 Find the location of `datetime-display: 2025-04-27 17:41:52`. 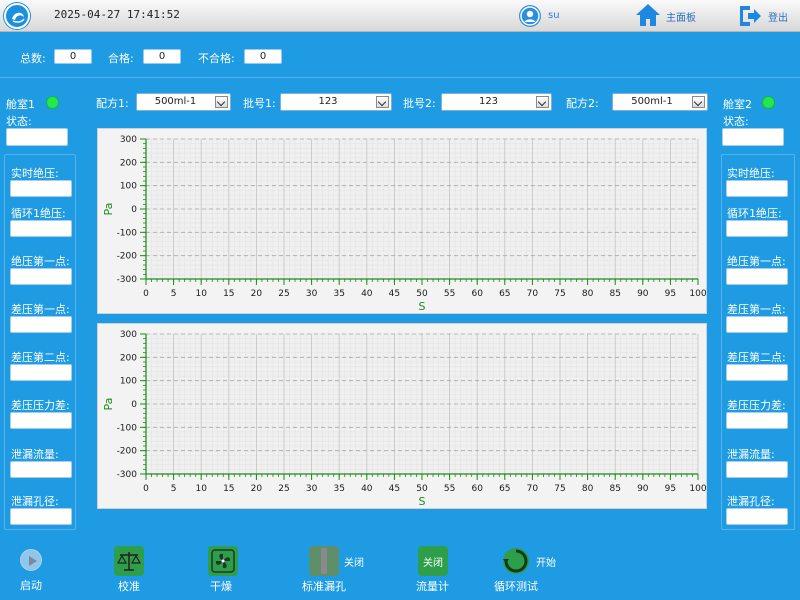

datetime-display: 2025-04-27 17:41:52 is located at coordinates (117, 14).